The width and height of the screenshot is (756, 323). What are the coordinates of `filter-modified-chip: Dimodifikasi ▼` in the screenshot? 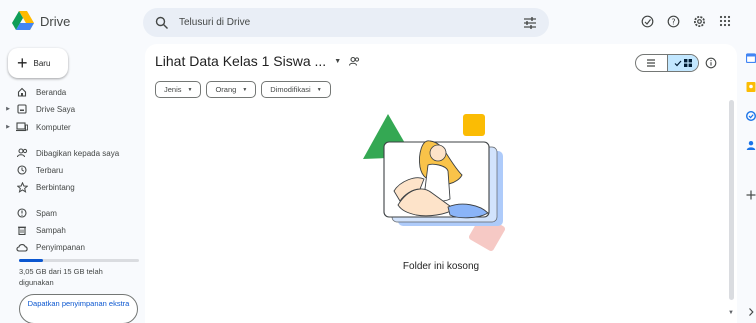 It's located at (296, 89).